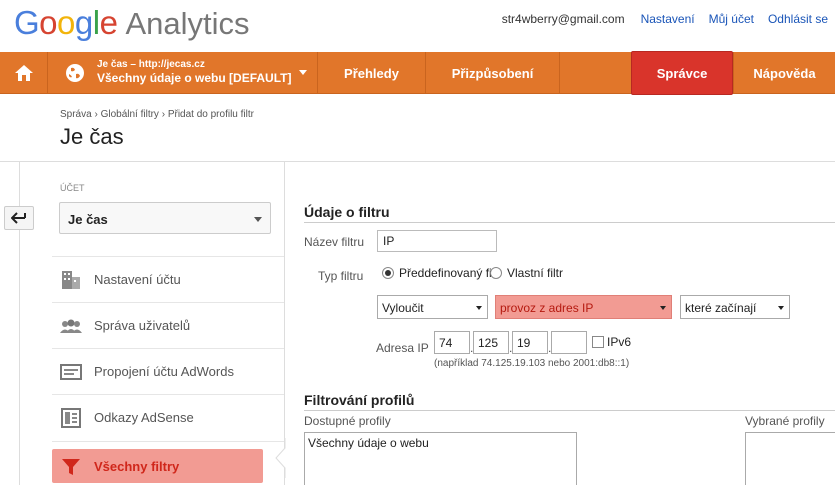 The height and width of the screenshot is (485, 835). I want to click on selected-profiles-label: Vybrané profily, so click(785, 421).